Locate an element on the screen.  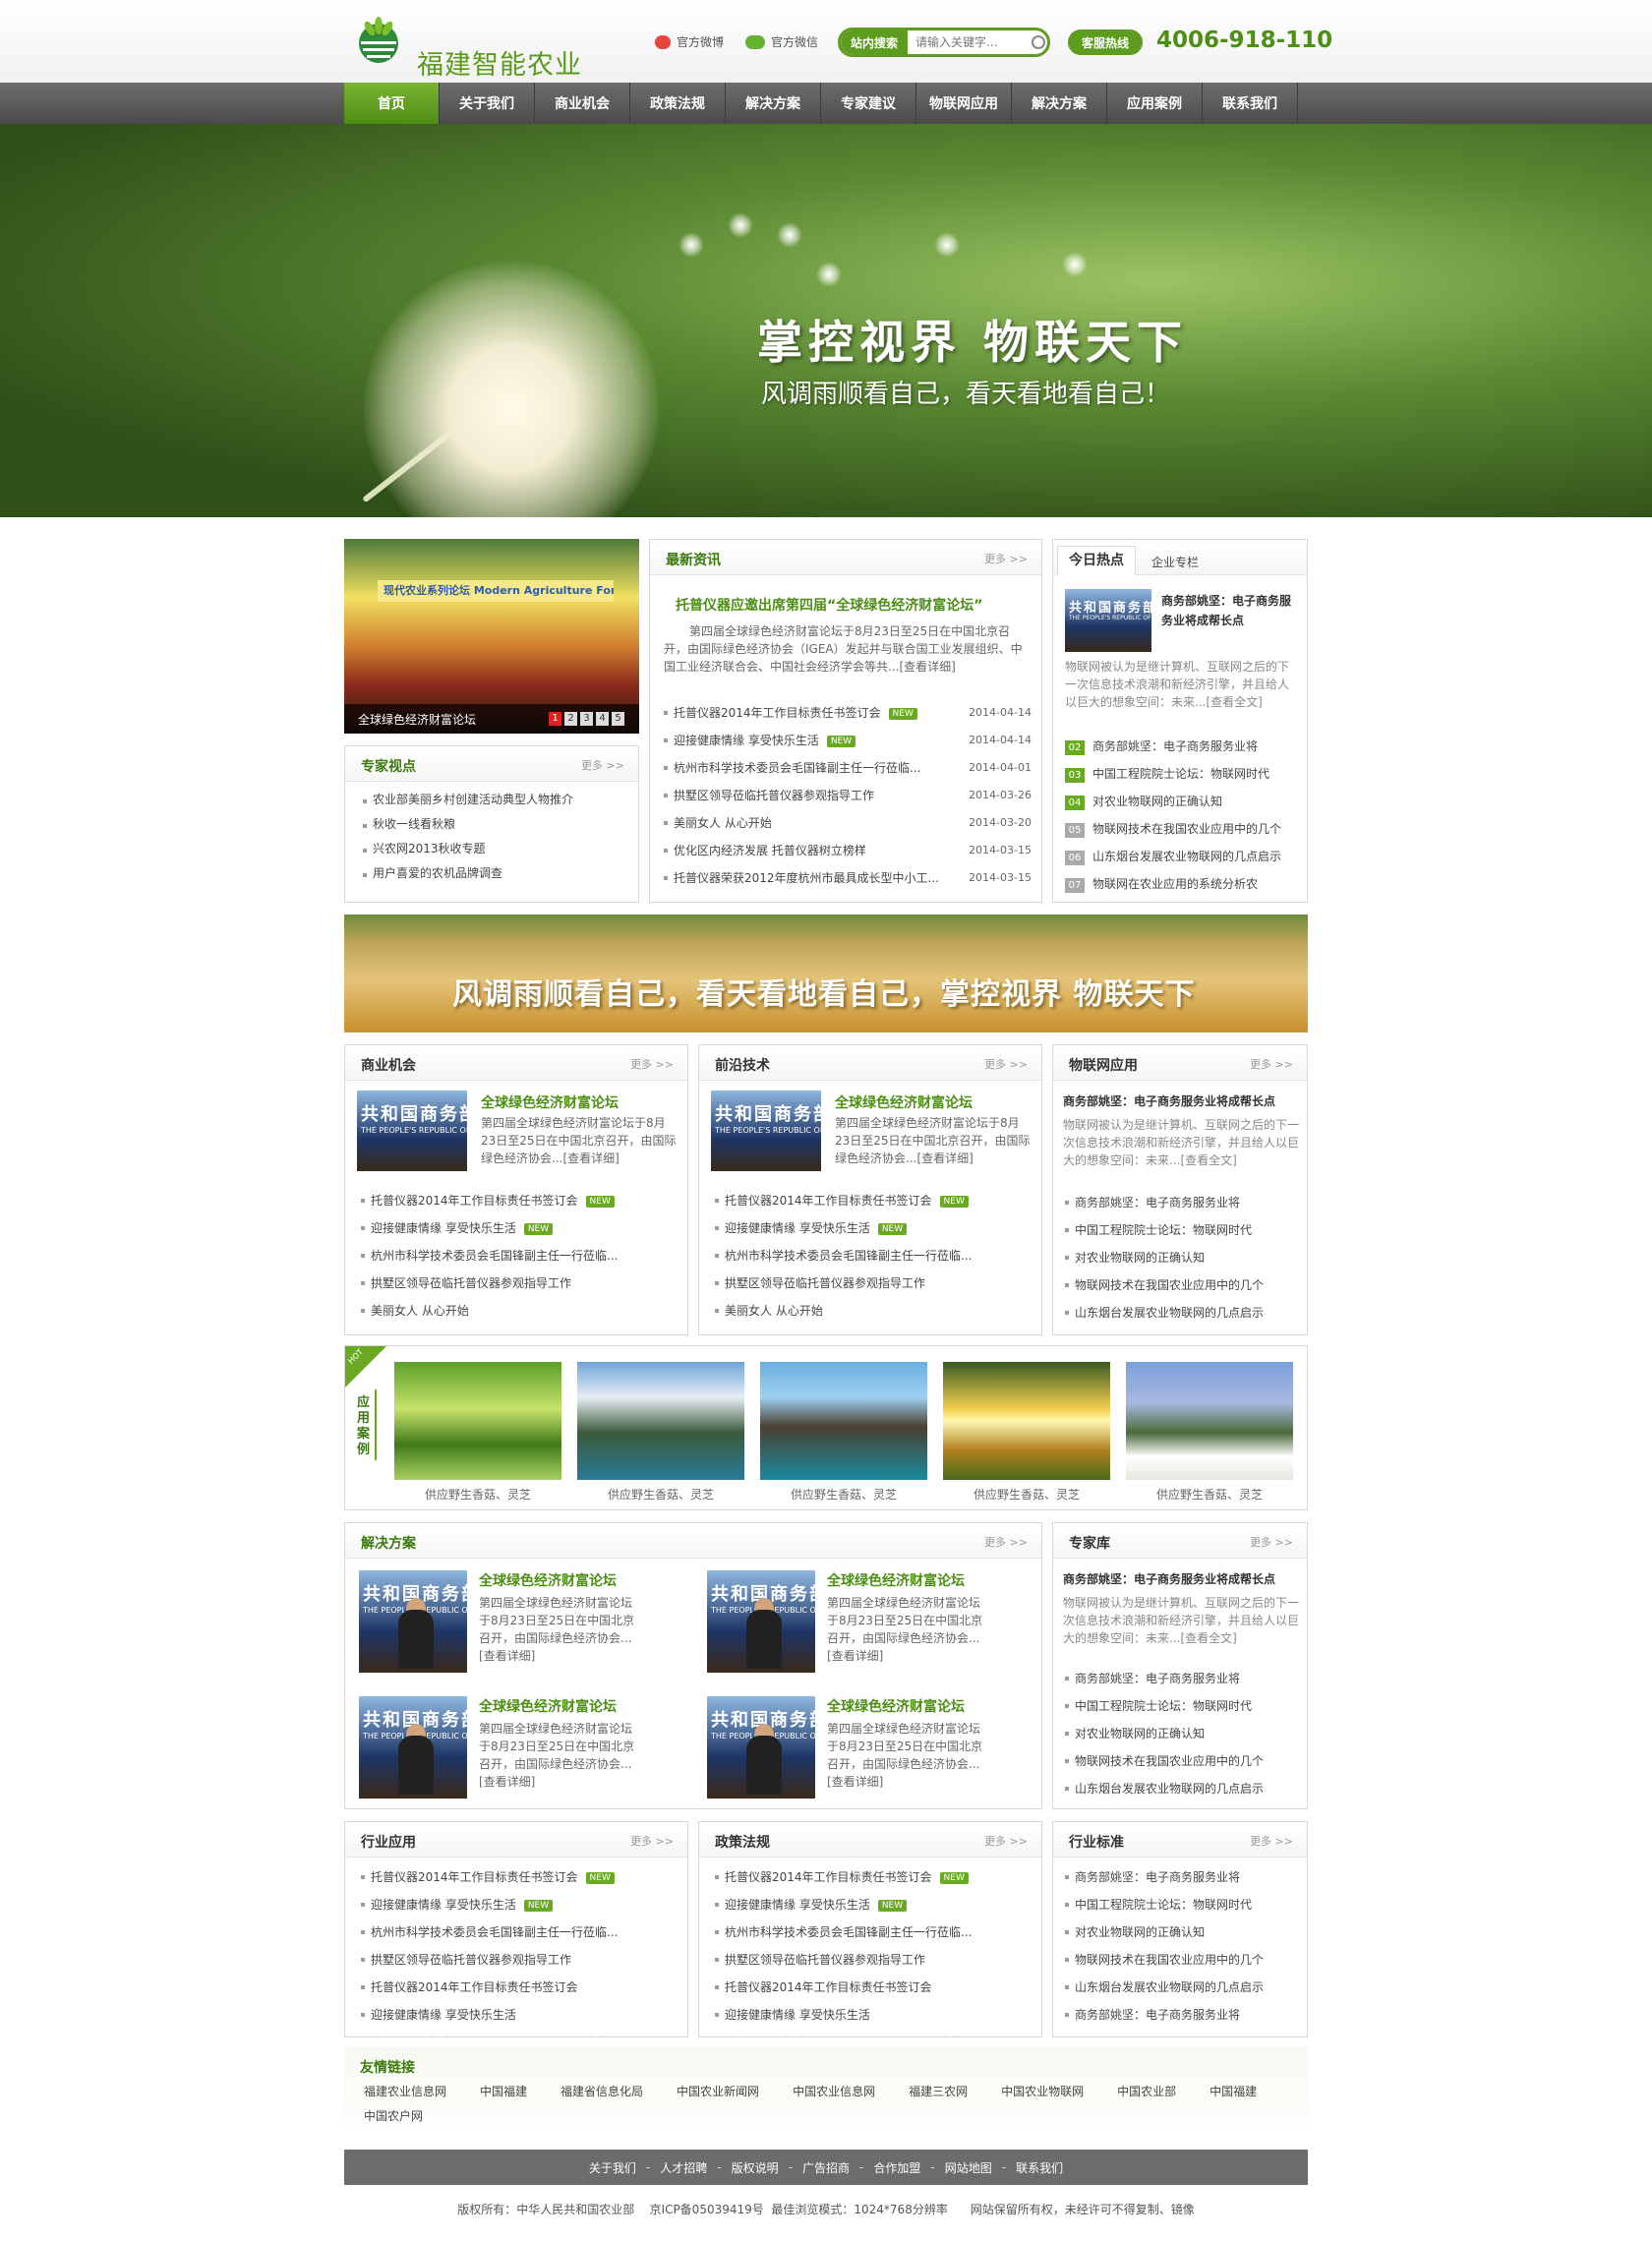
news-item: 托普仪器2014年工作目标责任书签订会 NEW 2014-04-14 is located at coordinates (847, 713).